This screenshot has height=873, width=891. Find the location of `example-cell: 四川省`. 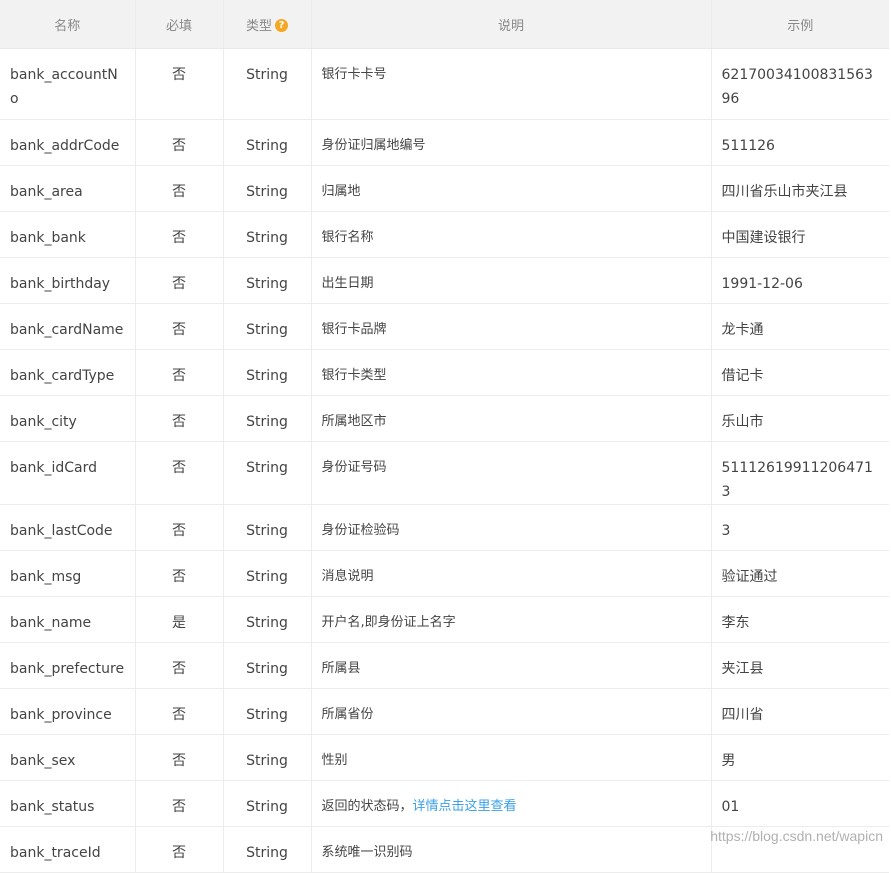

example-cell: 四川省 is located at coordinates (799, 711).